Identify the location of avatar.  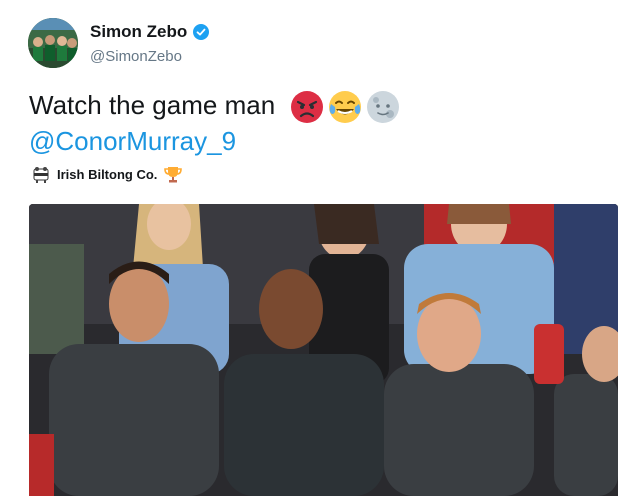
(53, 43).